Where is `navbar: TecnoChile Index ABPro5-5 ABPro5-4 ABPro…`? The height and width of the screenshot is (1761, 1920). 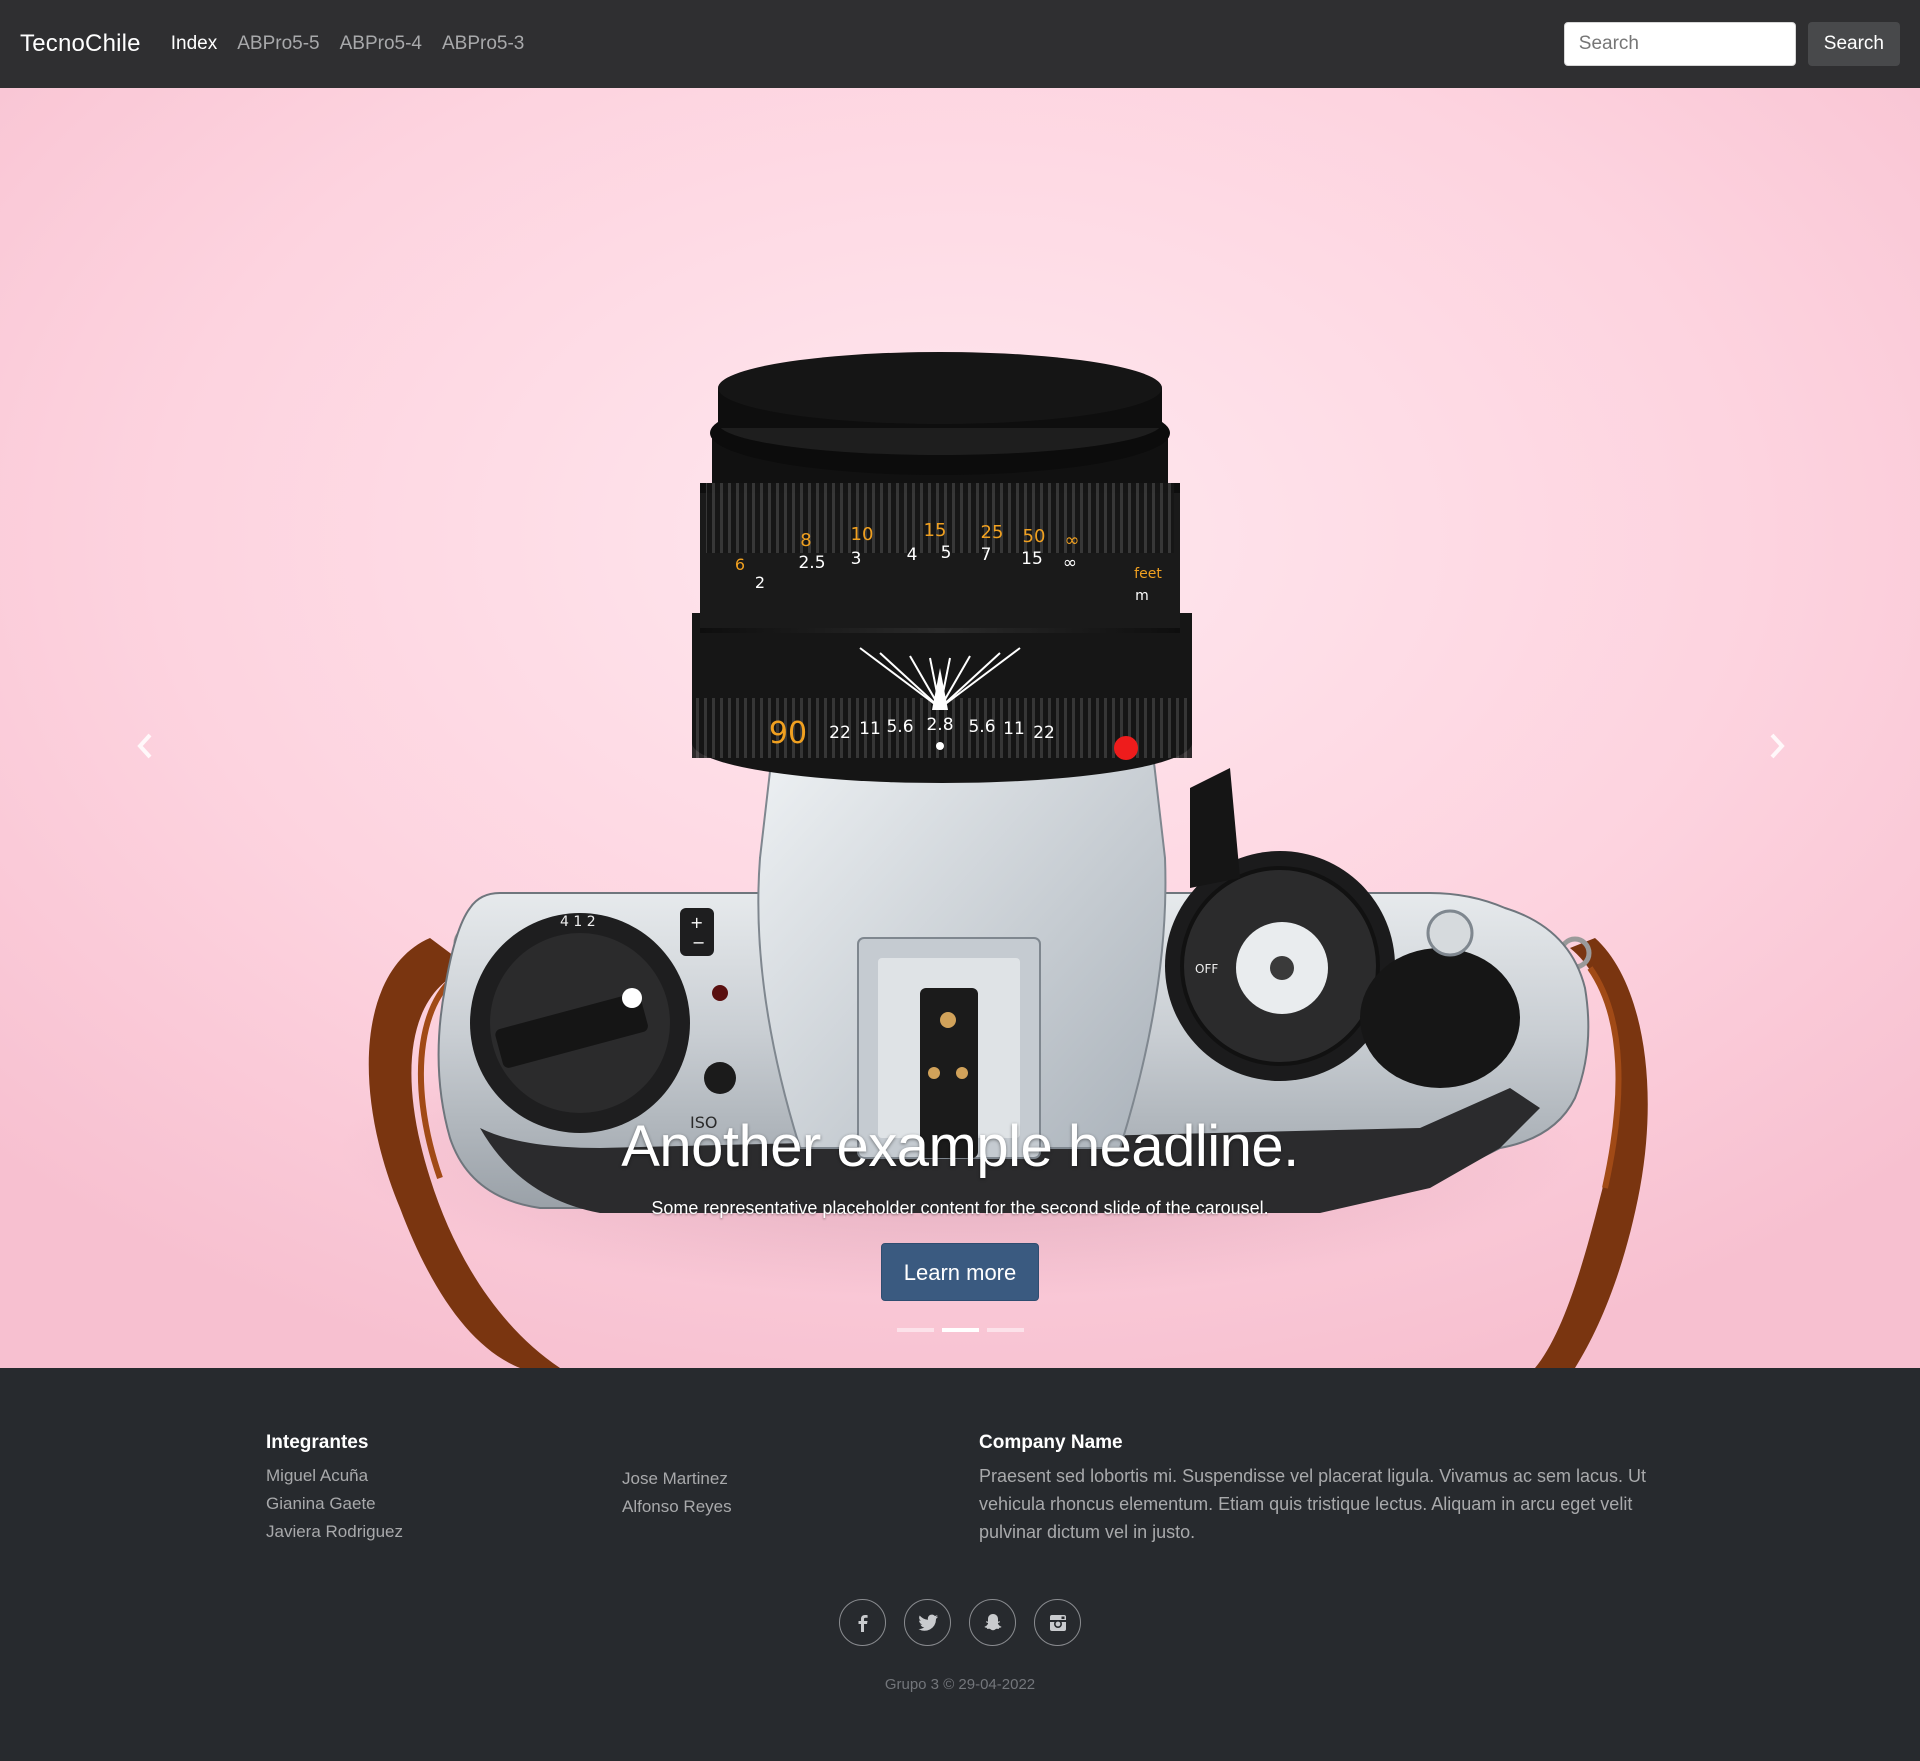
navbar: TecnoChile Index ABPro5-5 ABPro5-4 ABPro… is located at coordinates (960, 44).